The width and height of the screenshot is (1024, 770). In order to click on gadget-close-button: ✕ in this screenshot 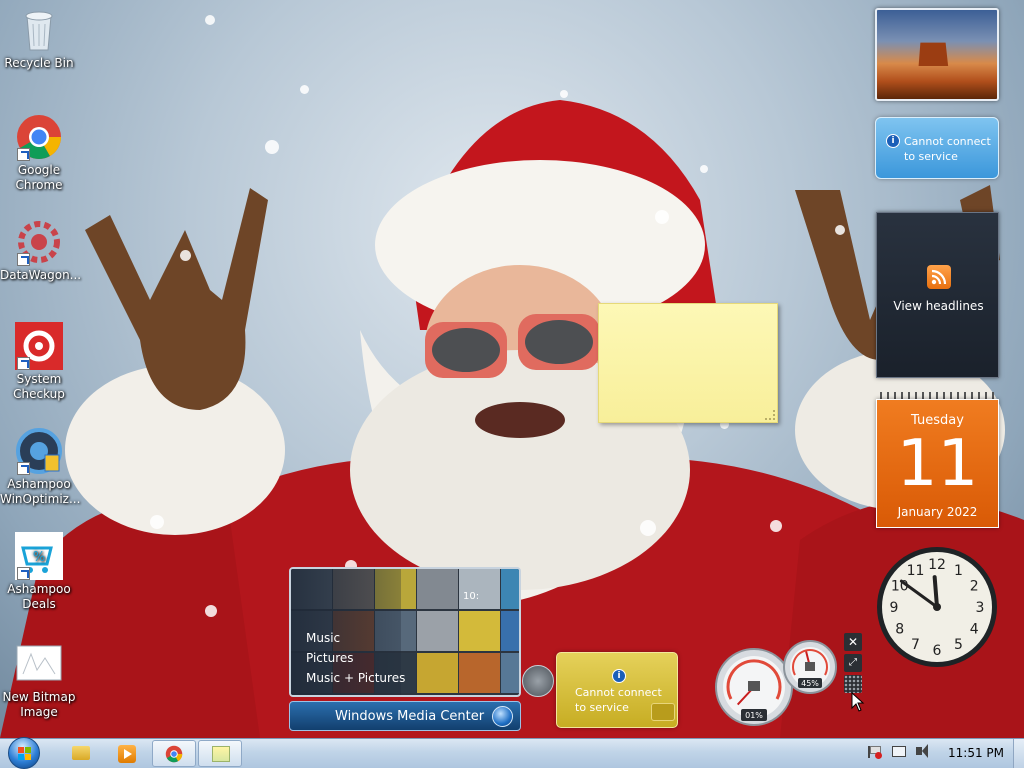, I will do `click(853, 642)`.